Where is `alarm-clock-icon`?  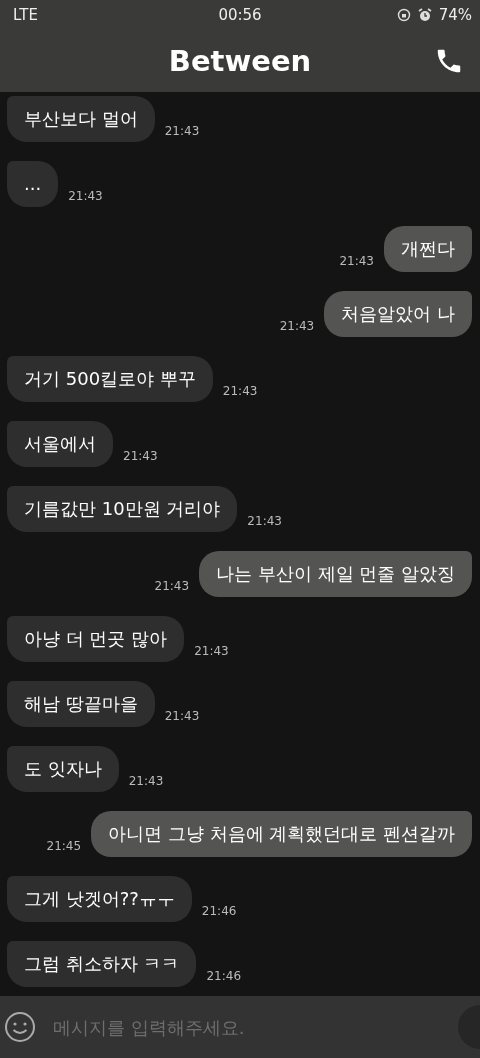 alarm-clock-icon is located at coordinates (424, 15).